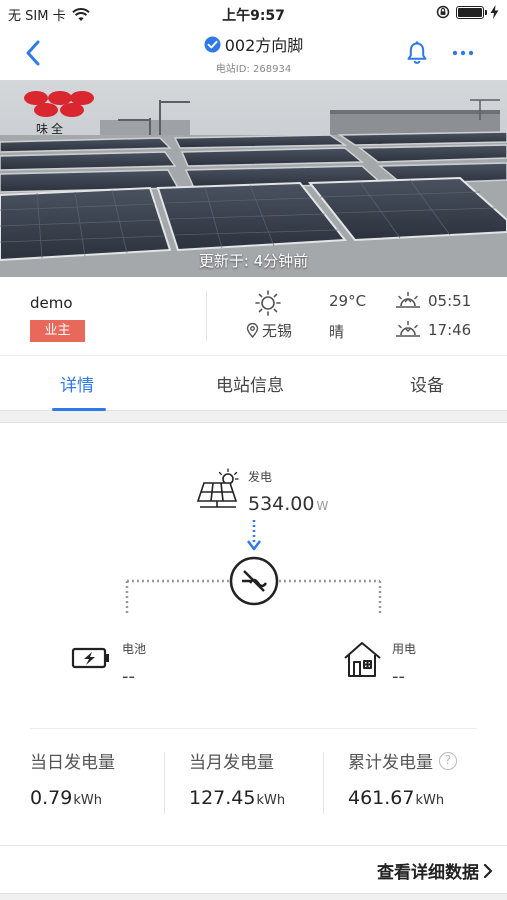 Image resolution: width=507 pixels, height=900 pixels. I want to click on owner-role-badge: 业主, so click(57, 331).